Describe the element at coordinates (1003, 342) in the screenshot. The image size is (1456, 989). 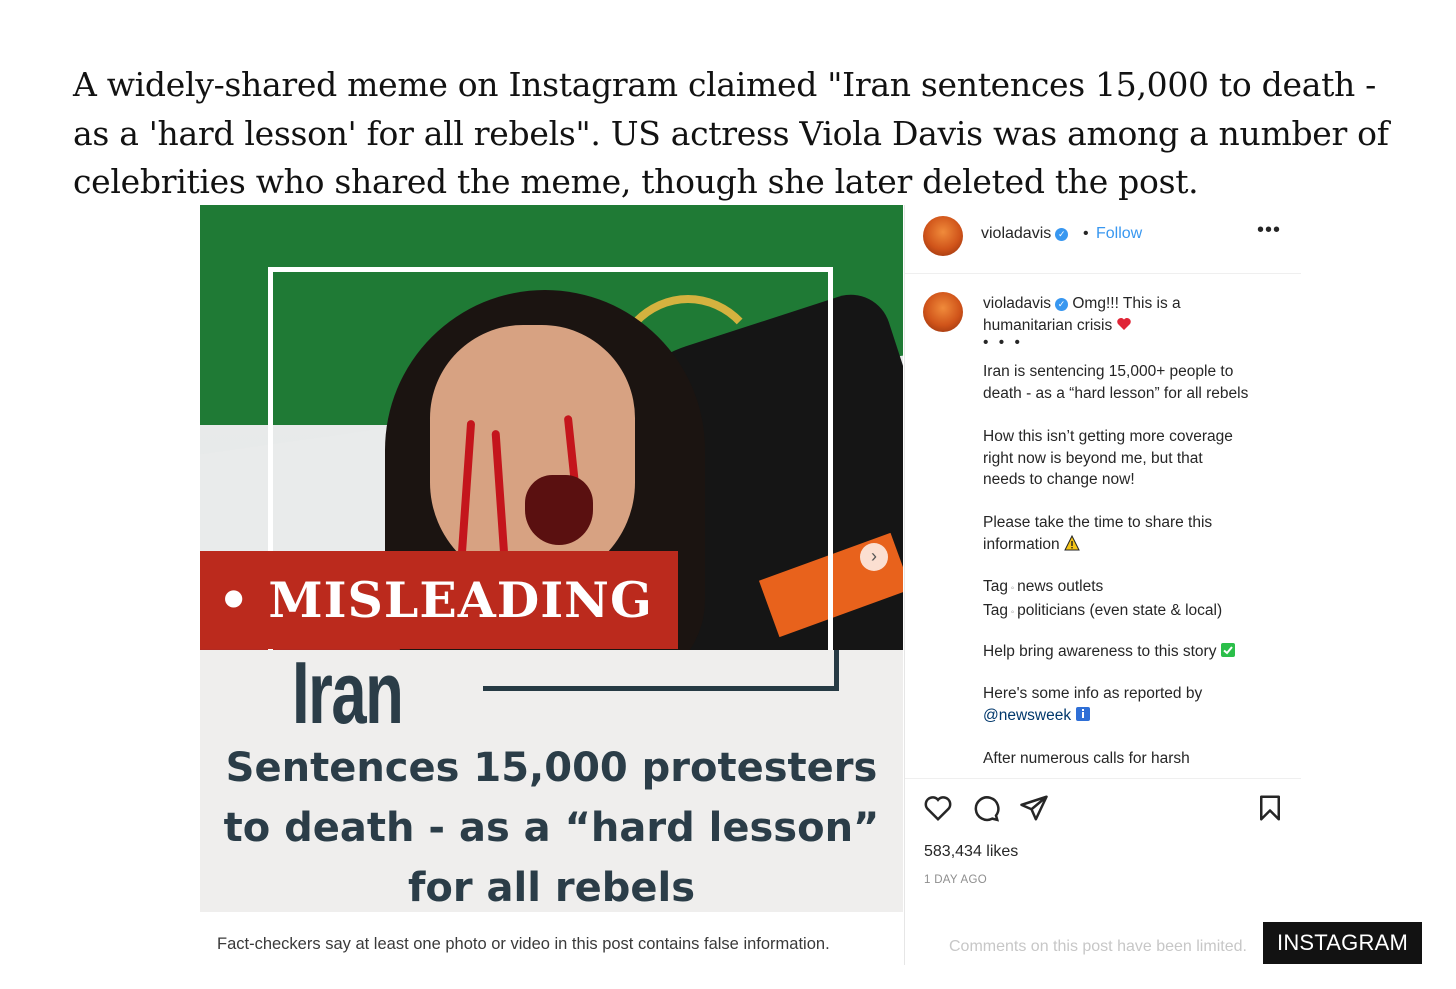
I see `comment-dots: • • •` at that location.